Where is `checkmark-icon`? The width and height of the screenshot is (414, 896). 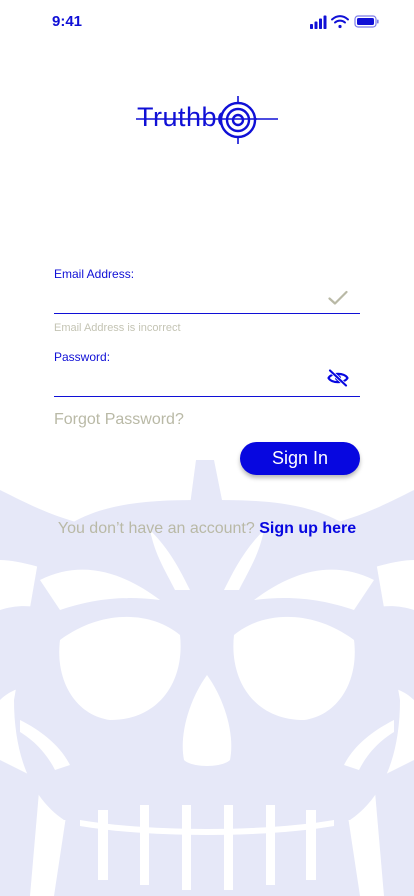
checkmark-icon is located at coordinates (338, 297).